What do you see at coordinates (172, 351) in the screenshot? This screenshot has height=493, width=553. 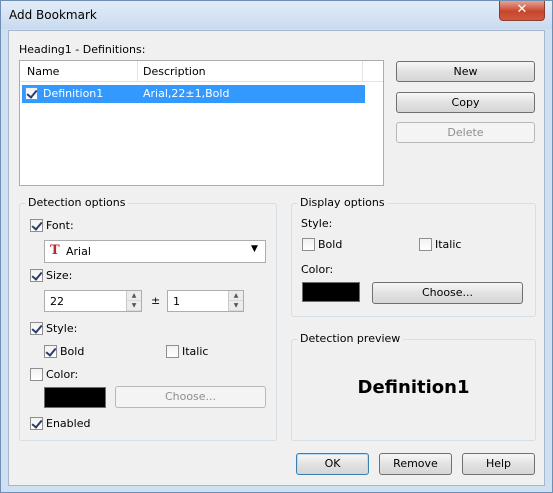 I see `italic-checkbox` at bounding box center [172, 351].